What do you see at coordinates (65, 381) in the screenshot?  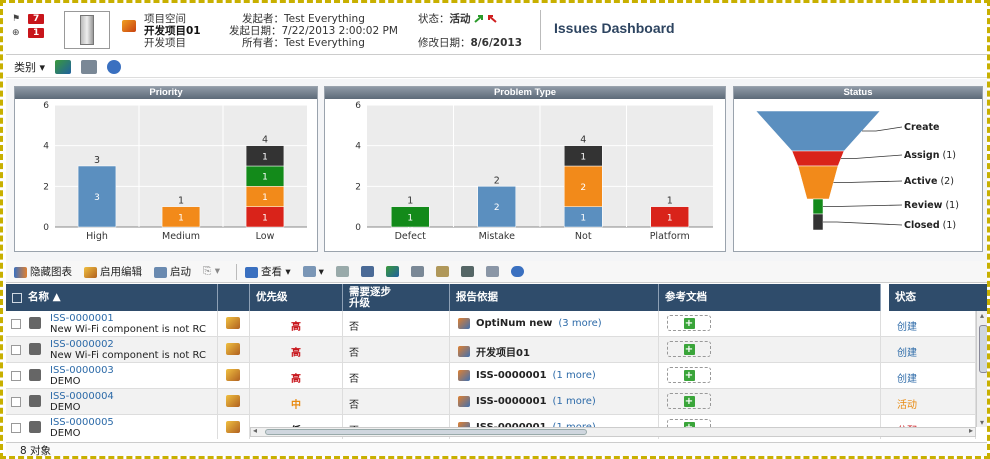 I see `issue-description: DEMO` at bounding box center [65, 381].